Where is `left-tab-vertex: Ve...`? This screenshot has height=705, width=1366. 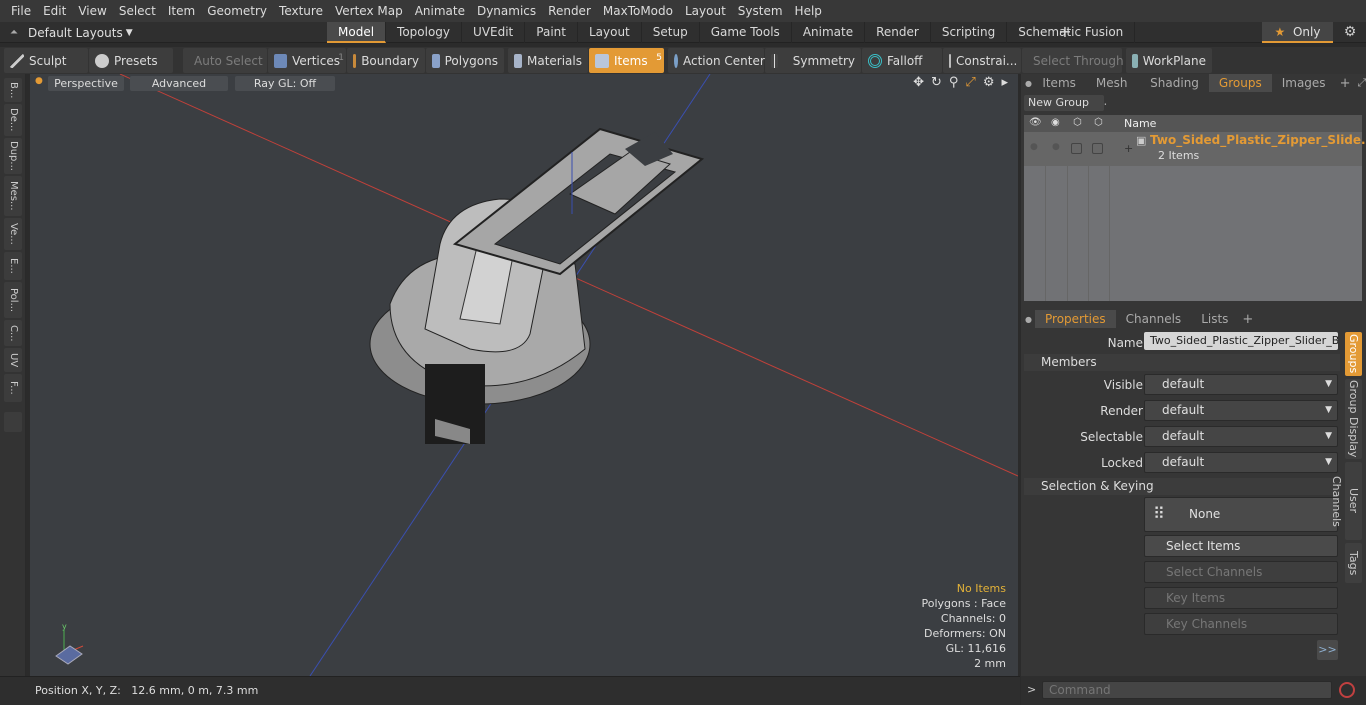 left-tab-vertex: Ve... is located at coordinates (13, 234).